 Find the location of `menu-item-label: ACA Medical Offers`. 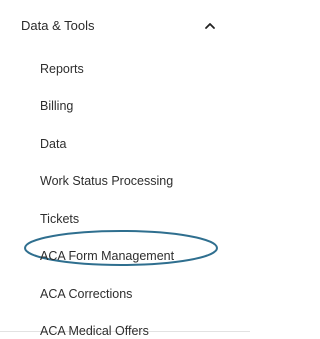

menu-item-label: ACA Medical Offers is located at coordinates (94, 331).